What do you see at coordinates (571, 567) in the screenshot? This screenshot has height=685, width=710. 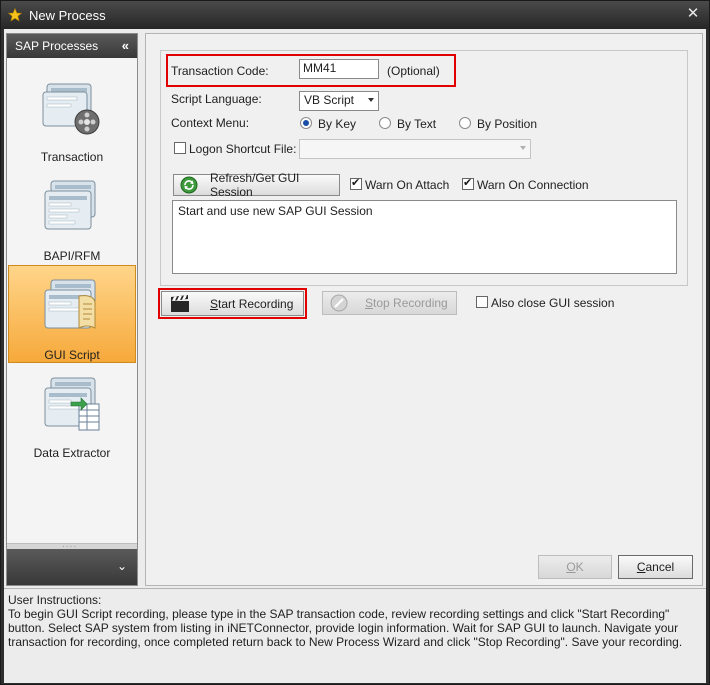 I see `ok-accel: O` at bounding box center [571, 567].